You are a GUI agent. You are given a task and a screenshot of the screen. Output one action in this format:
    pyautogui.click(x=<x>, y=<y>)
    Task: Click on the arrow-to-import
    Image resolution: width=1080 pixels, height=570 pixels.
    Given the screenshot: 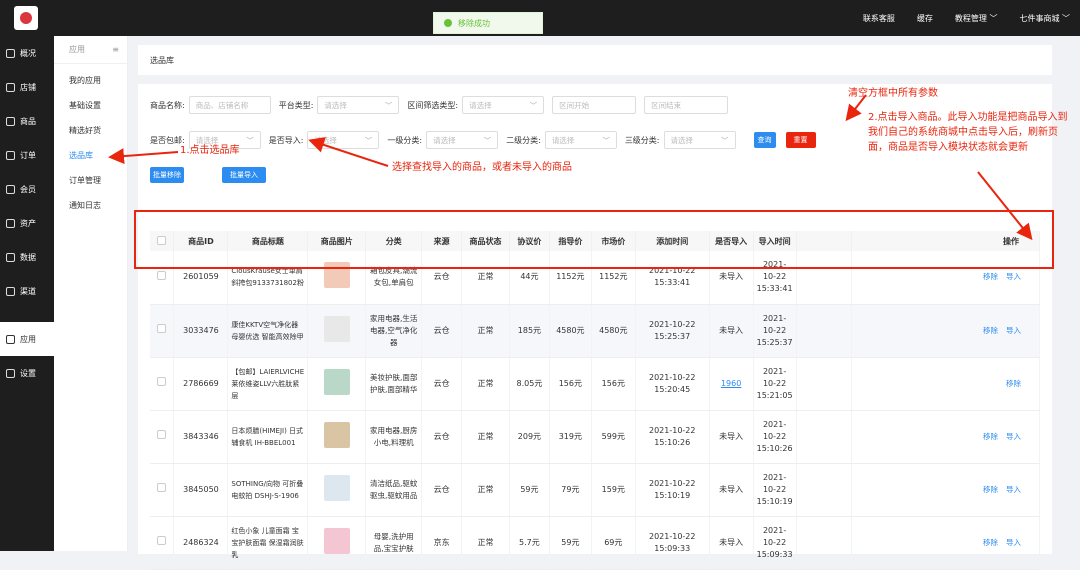 What is the action you would take?
    pyautogui.click(x=1005, y=206)
    